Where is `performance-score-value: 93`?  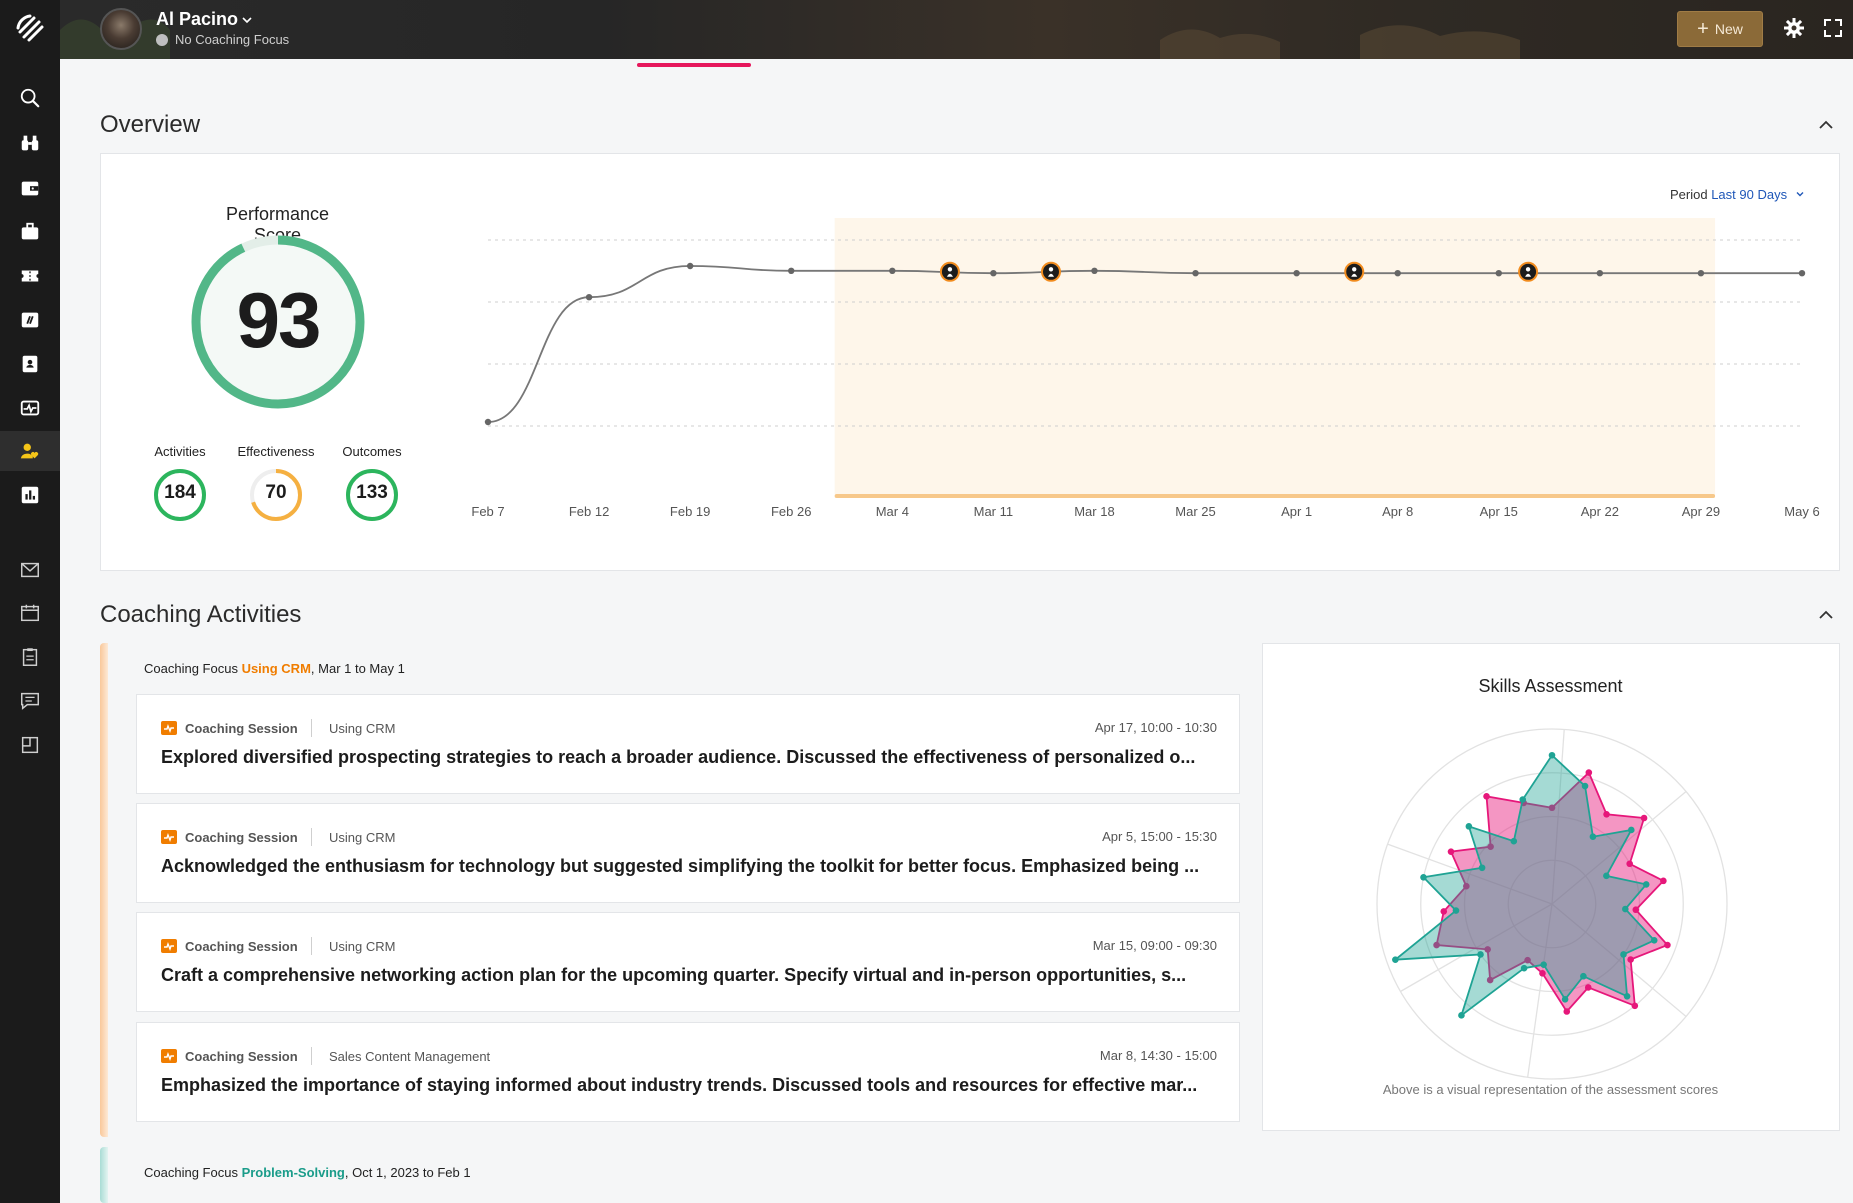
performance-score-value: 93 is located at coordinates (279, 320).